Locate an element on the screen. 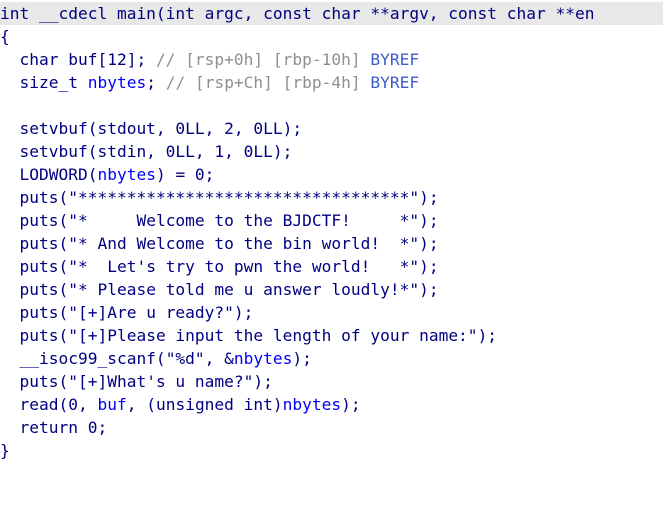 This screenshot has width=663, height=507. code-line: { is located at coordinates (5, 36).